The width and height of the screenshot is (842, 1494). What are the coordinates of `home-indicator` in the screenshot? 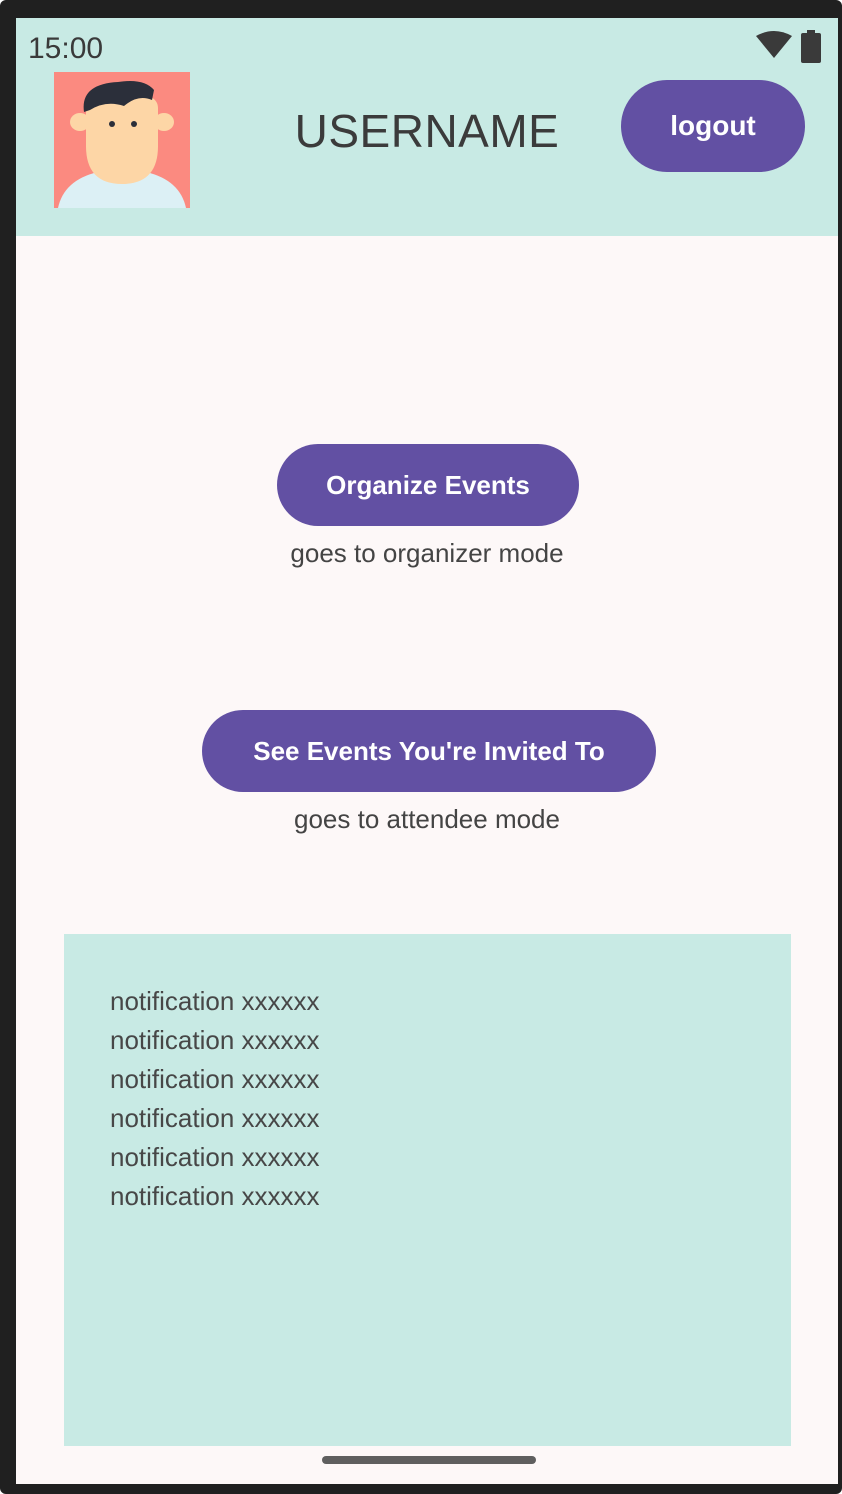 It's located at (429, 1460).